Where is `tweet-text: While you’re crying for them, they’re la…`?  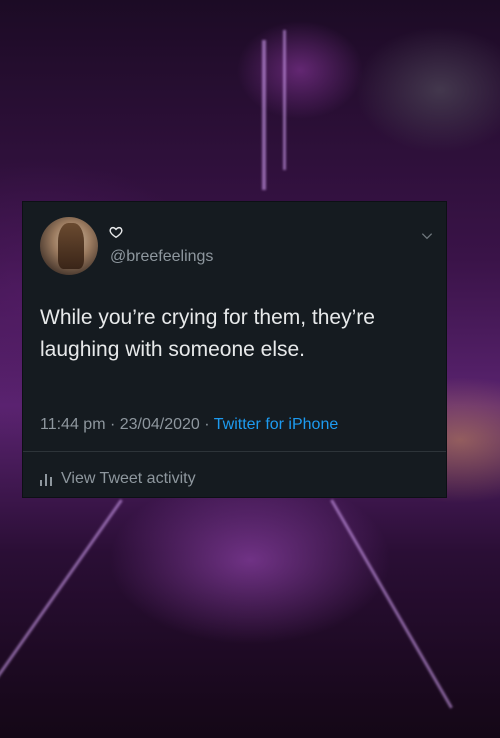
tweet-text: While you’re crying for them, they’re la… is located at coordinates (207, 333).